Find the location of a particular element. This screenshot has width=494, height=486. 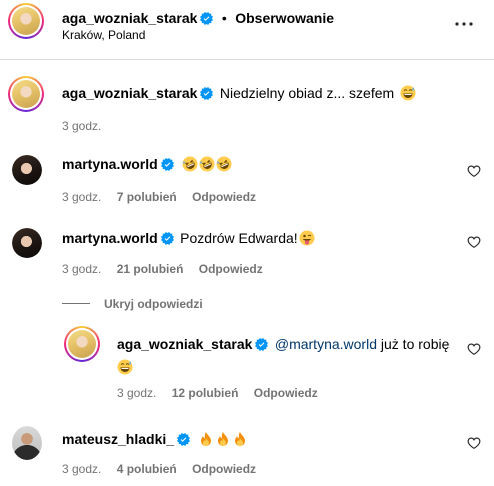

header-location: Kraków, Poland is located at coordinates (103, 35).